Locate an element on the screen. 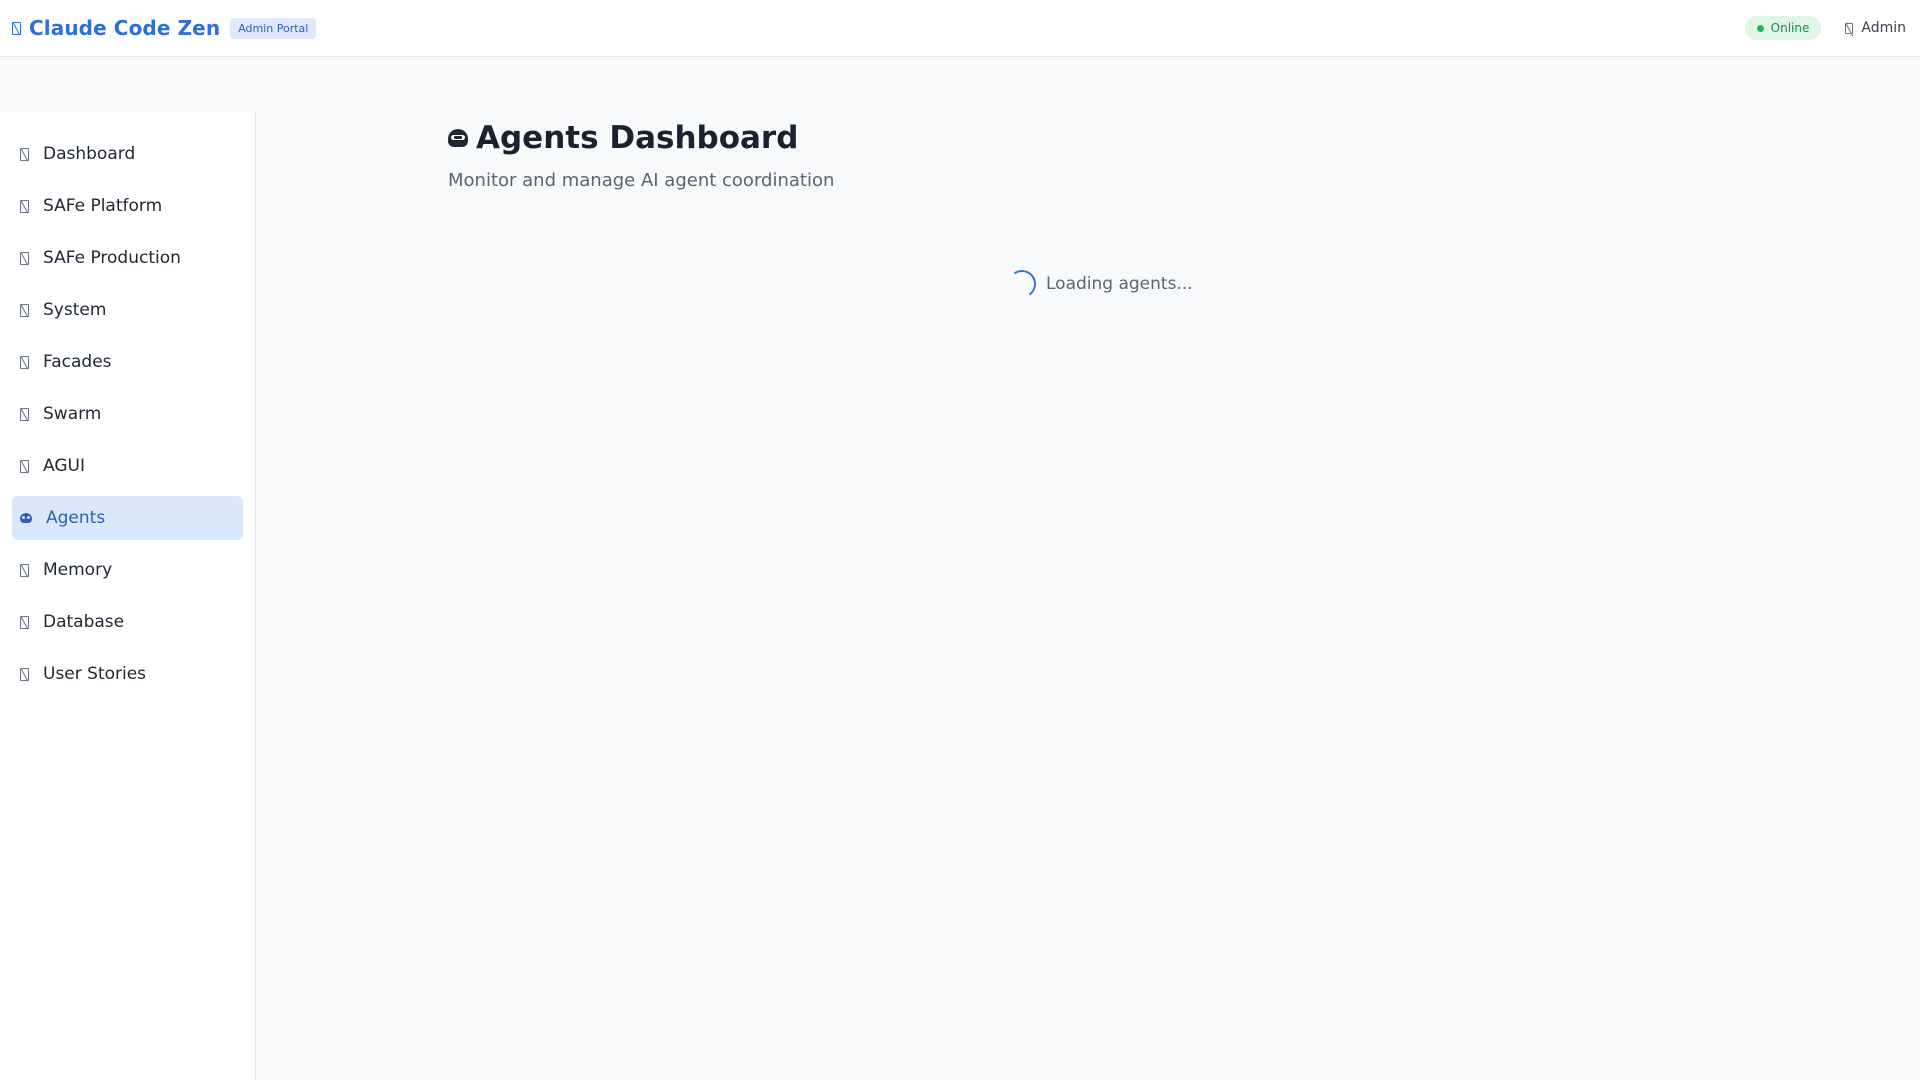 This screenshot has width=1920, height=1080. sidebar-item-label: System is located at coordinates (75, 310).